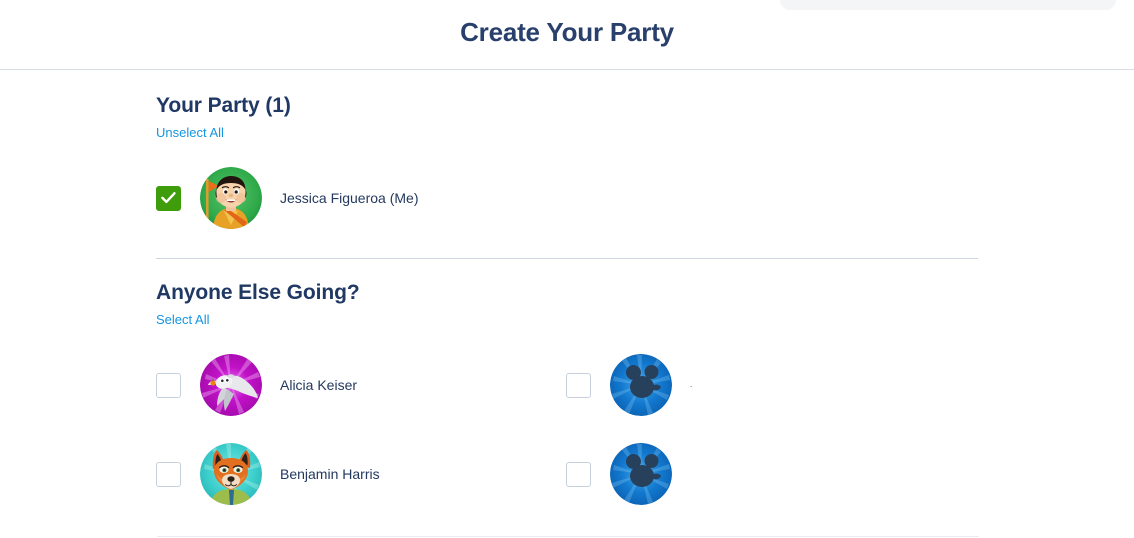 This screenshot has height=538, width=1134. What do you see at coordinates (258, 292) in the screenshot?
I see `others-heading: Anyone Else Going?` at bounding box center [258, 292].